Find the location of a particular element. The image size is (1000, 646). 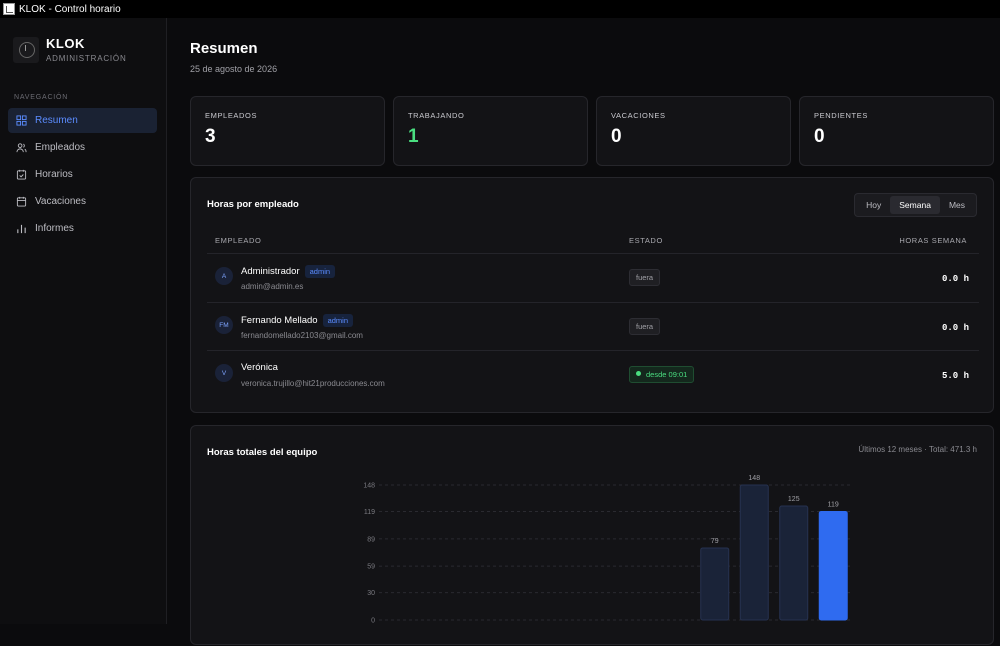

column-header-empleado: EMPLEADO is located at coordinates (238, 240).